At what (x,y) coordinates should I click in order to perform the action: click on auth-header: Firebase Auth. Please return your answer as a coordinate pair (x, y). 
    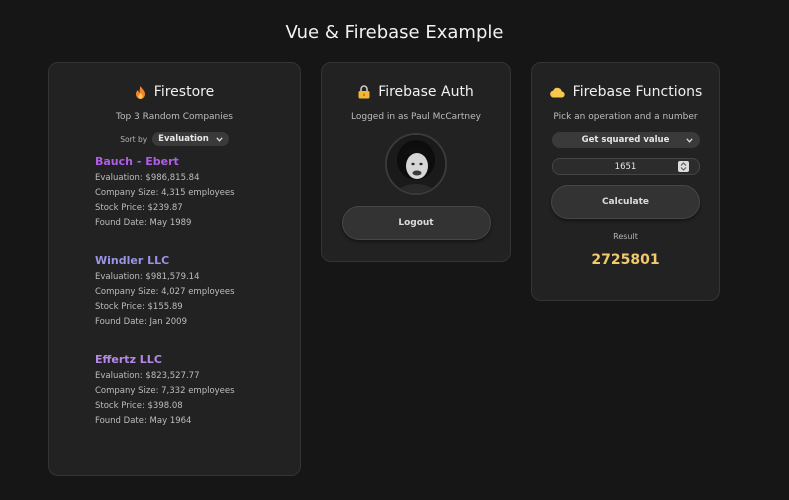
    Looking at the image, I should click on (416, 92).